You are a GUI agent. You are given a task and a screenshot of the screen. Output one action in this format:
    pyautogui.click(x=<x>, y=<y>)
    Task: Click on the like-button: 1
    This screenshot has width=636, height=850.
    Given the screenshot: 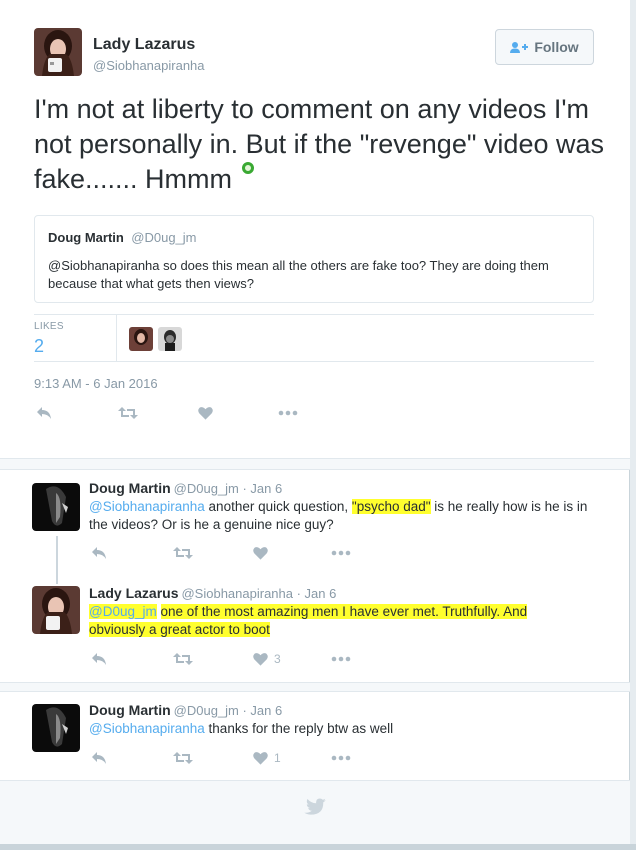 What is the action you would take?
    pyautogui.click(x=292, y=758)
    